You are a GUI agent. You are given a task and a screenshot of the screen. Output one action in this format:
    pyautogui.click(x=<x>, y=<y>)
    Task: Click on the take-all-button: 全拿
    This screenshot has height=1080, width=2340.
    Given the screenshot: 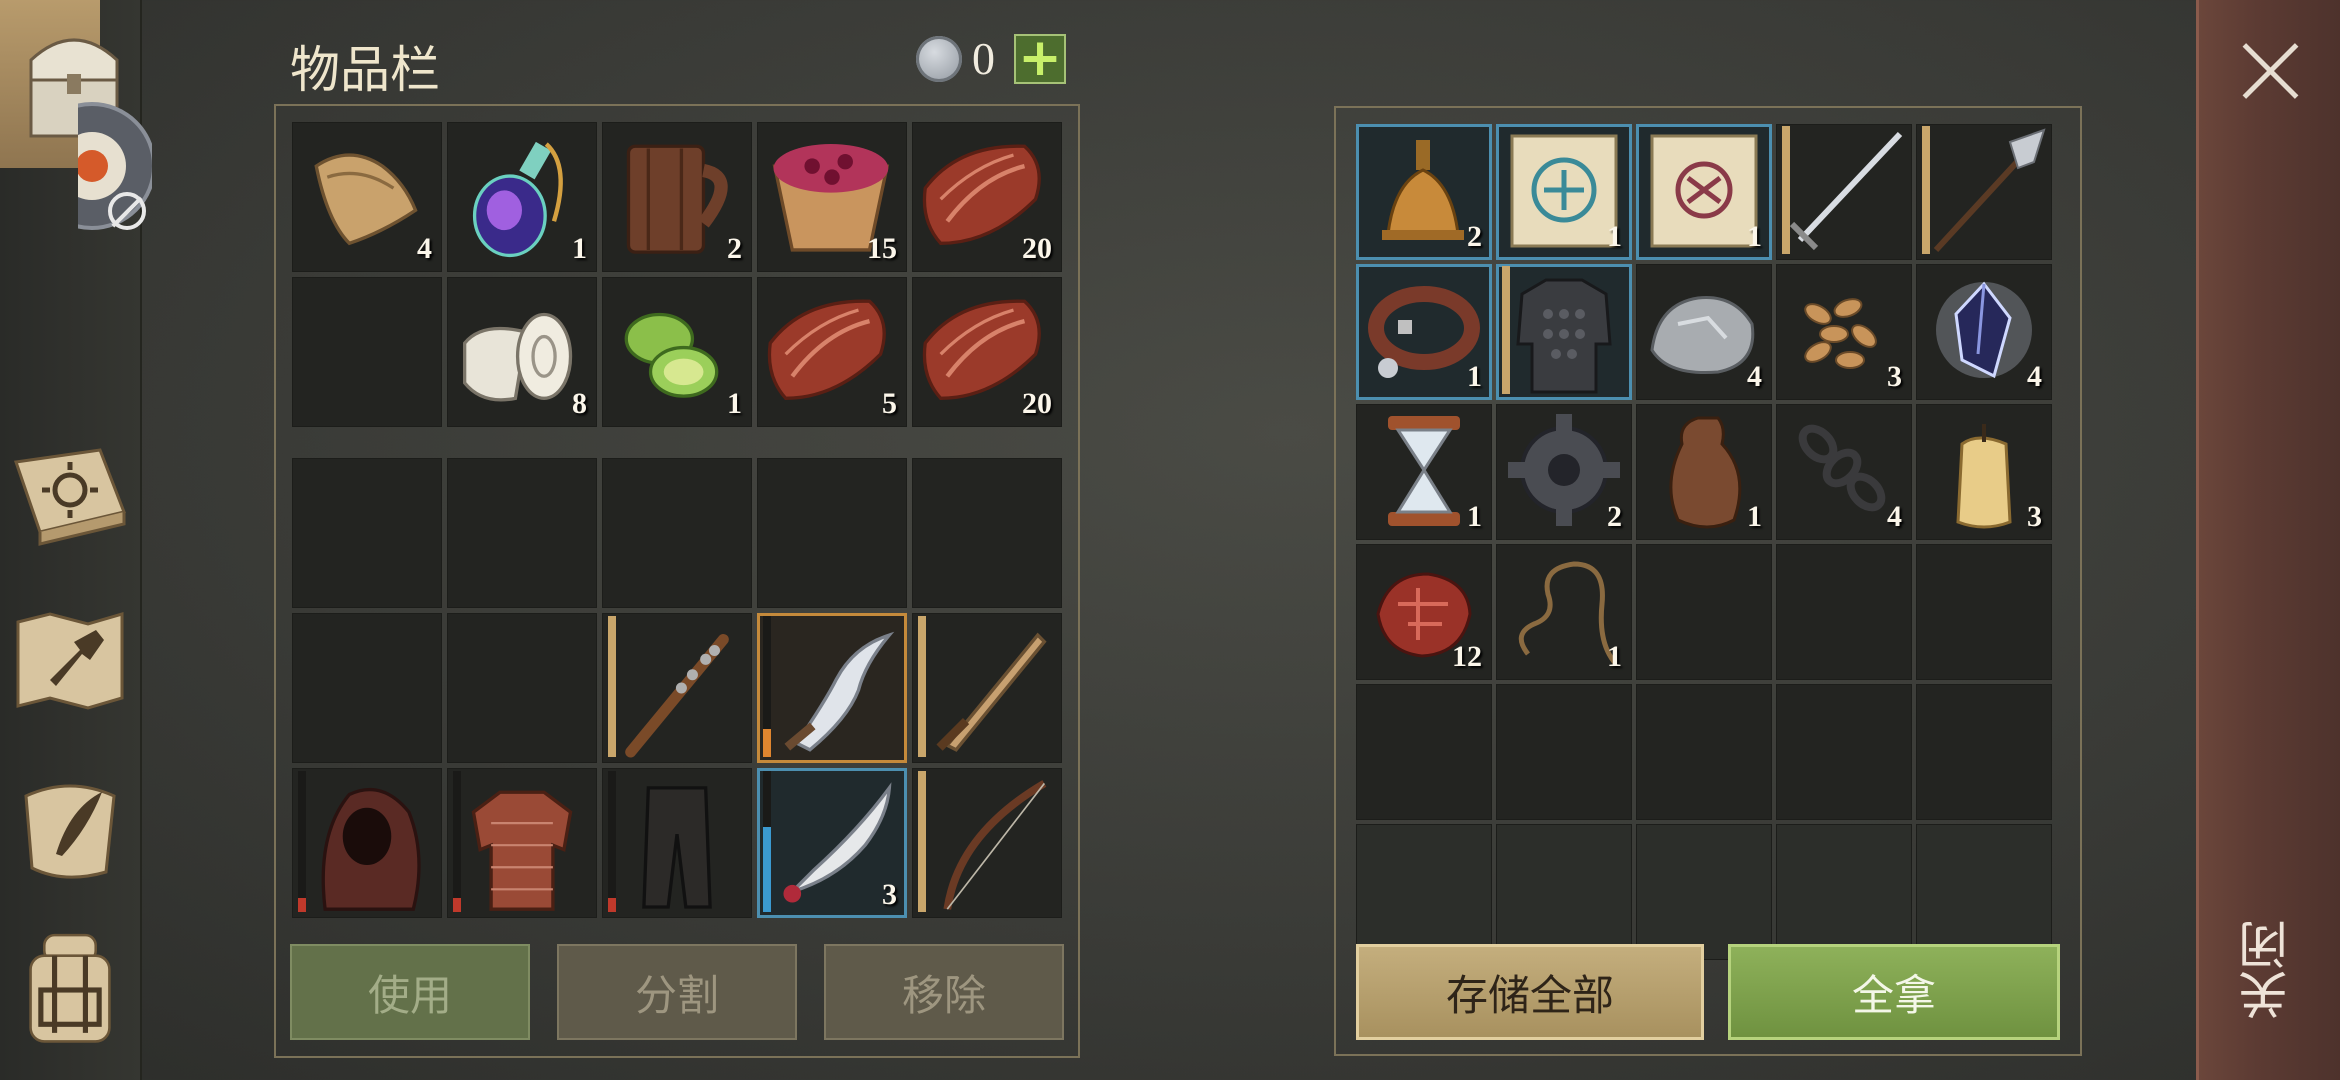 What is the action you would take?
    pyautogui.click(x=1894, y=992)
    